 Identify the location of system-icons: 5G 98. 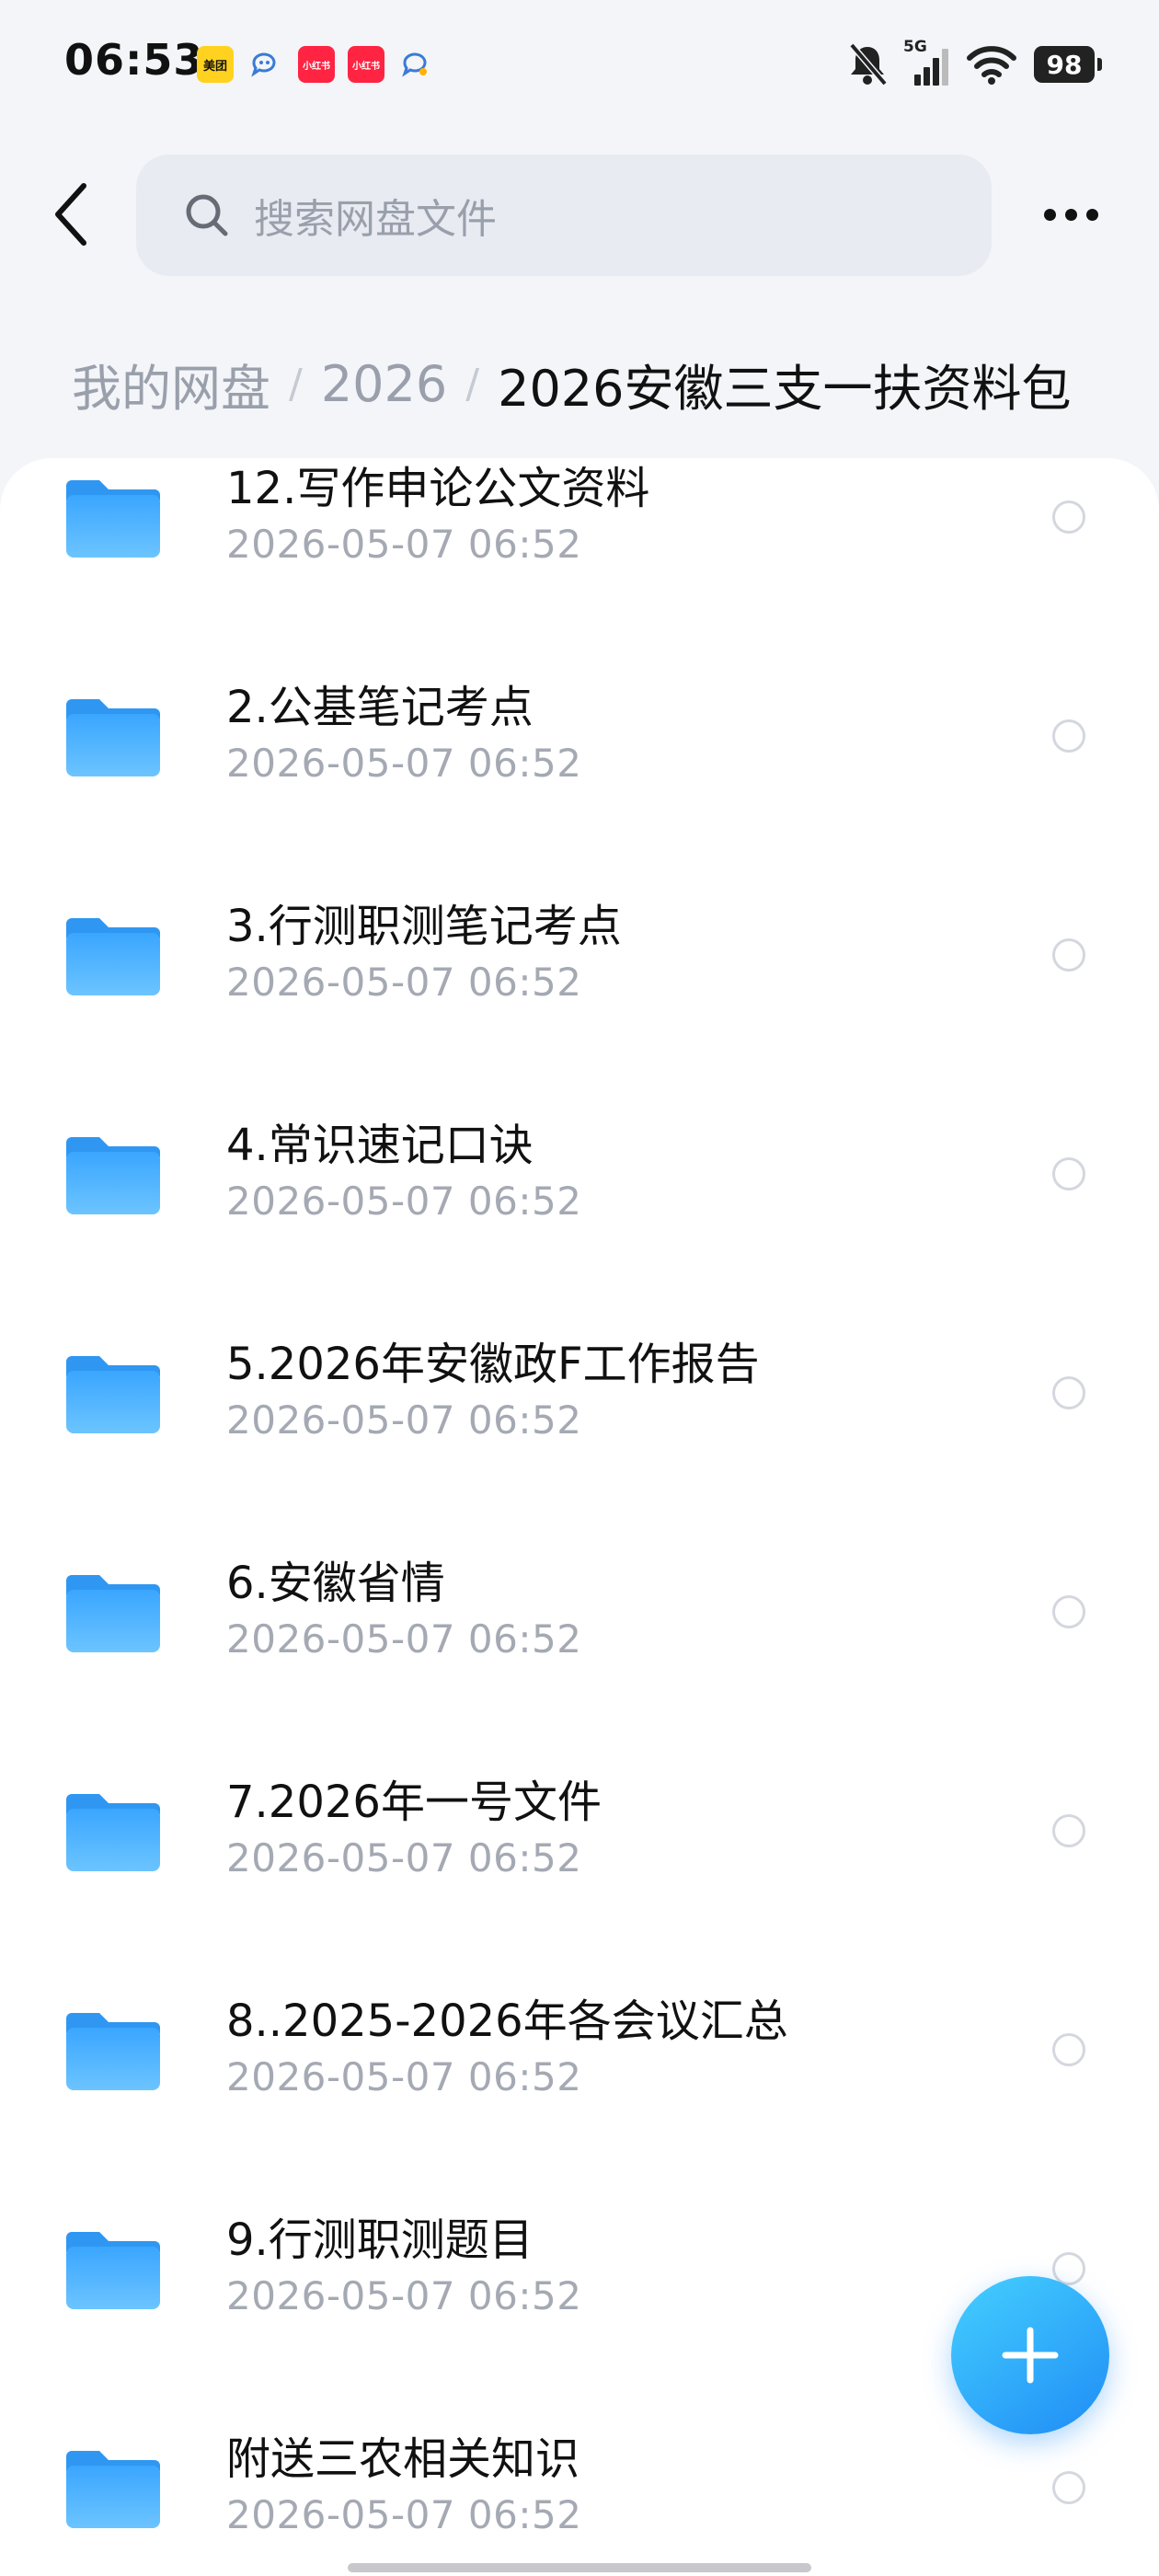
(974, 64).